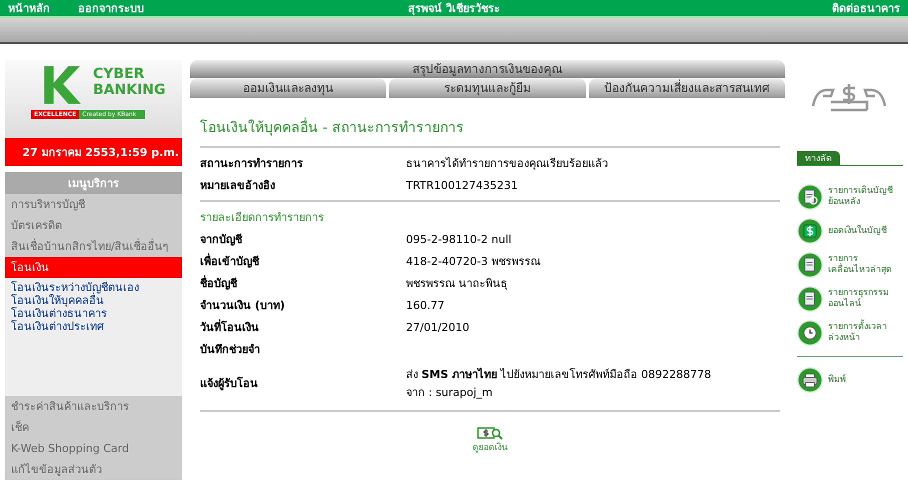 This screenshot has height=482, width=908. What do you see at coordinates (438, 327) in the screenshot?
I see `field-value: 27/01/2010` at bounding box center [438, 327].